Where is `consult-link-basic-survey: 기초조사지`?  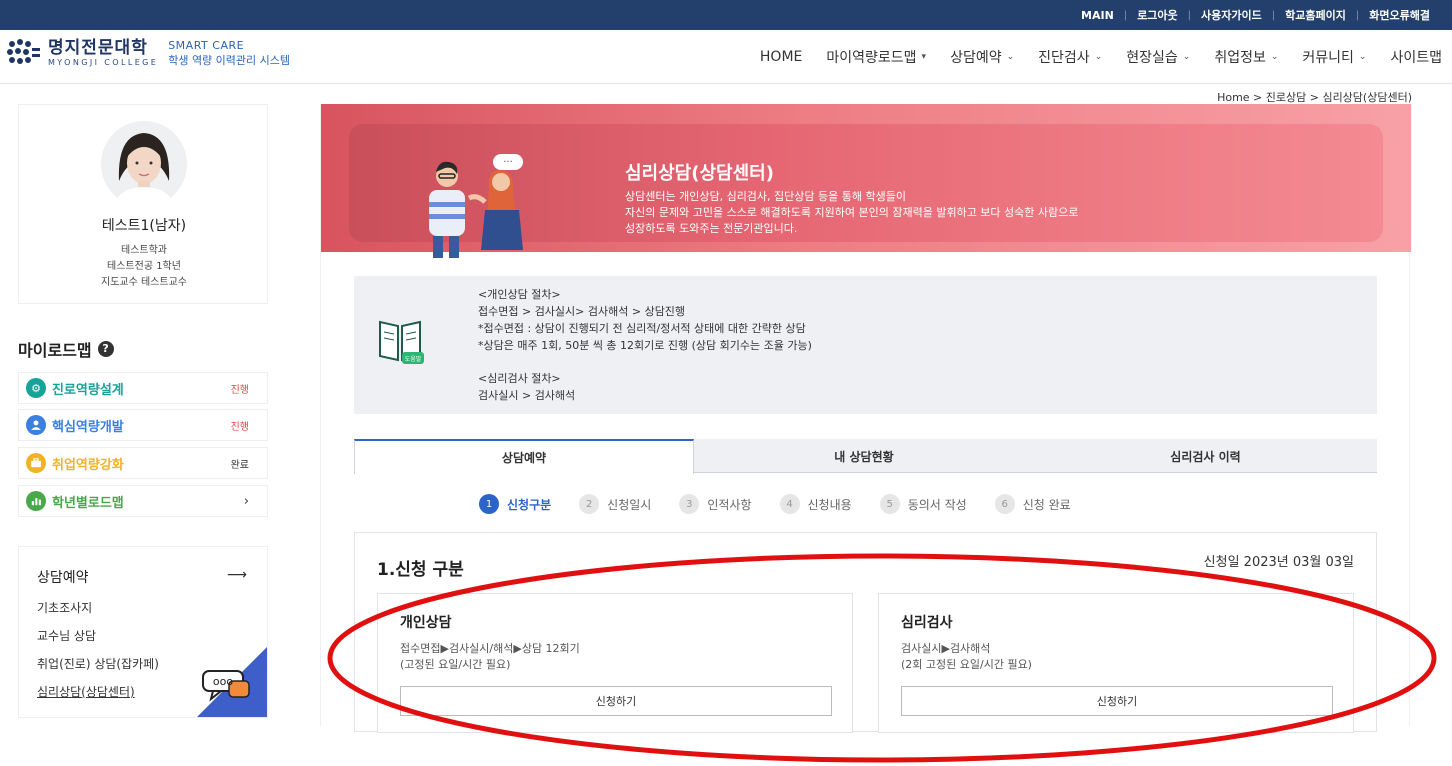 consult-link-basic-survey: 기초조사지 is located at coordinates (64, 607).